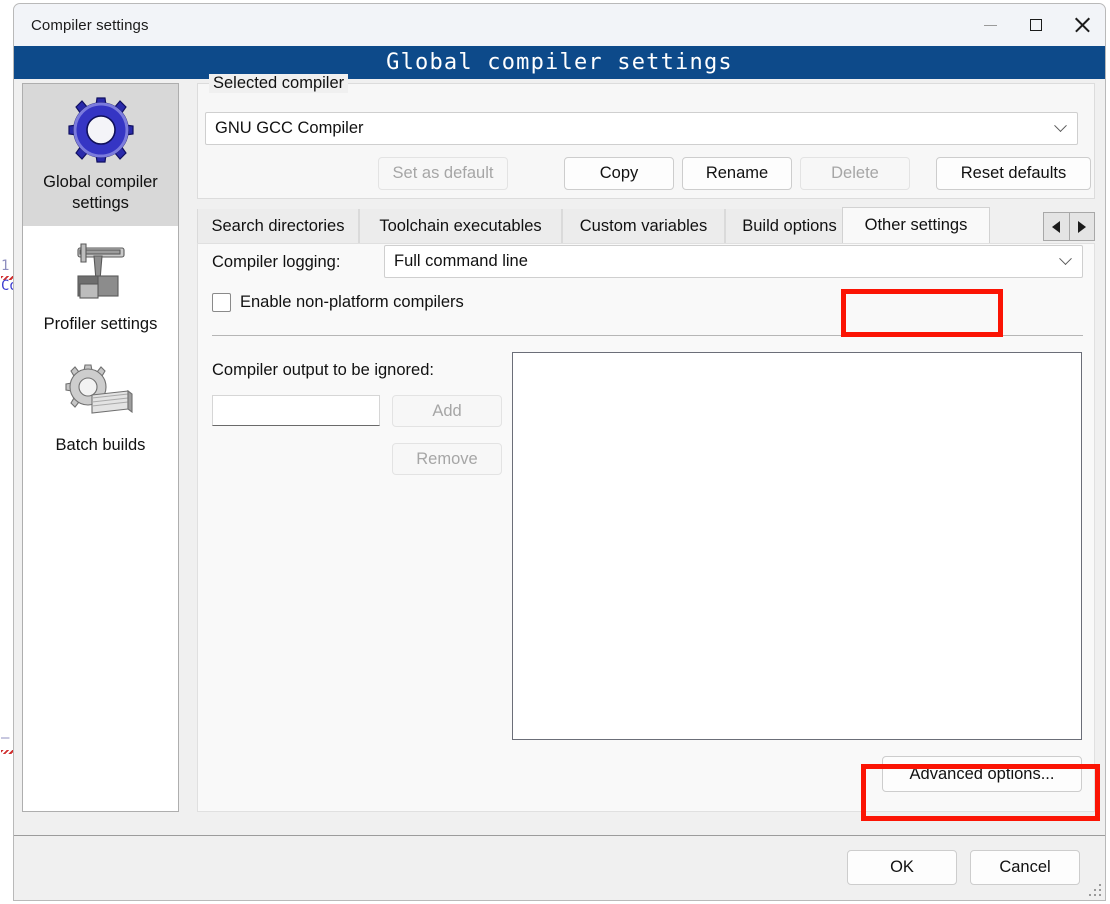 The height and width of the screenshot is (904, 1110). I want to click on maximize-icon, so click(1036, 25).